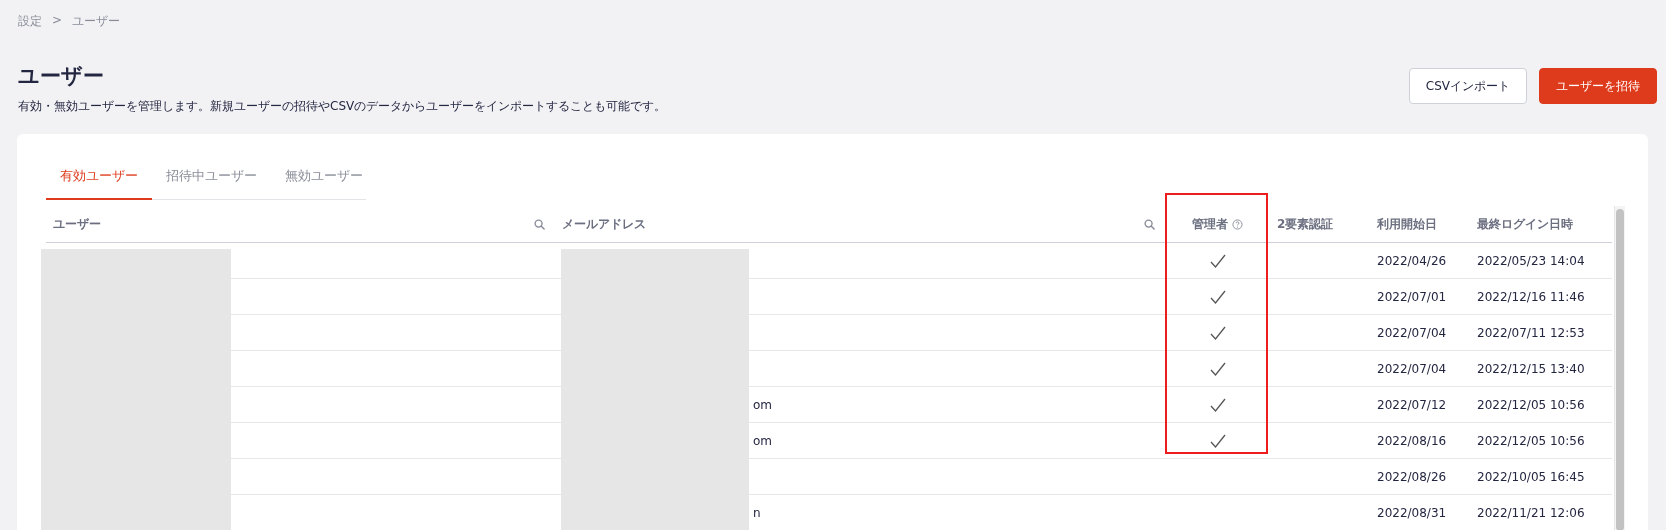 The image size is (1666, 530). What do you see at coordinates (30, 21) in the screenshot?
I see `breadcrumb-item: 設定` at bounding box center [30, 21].